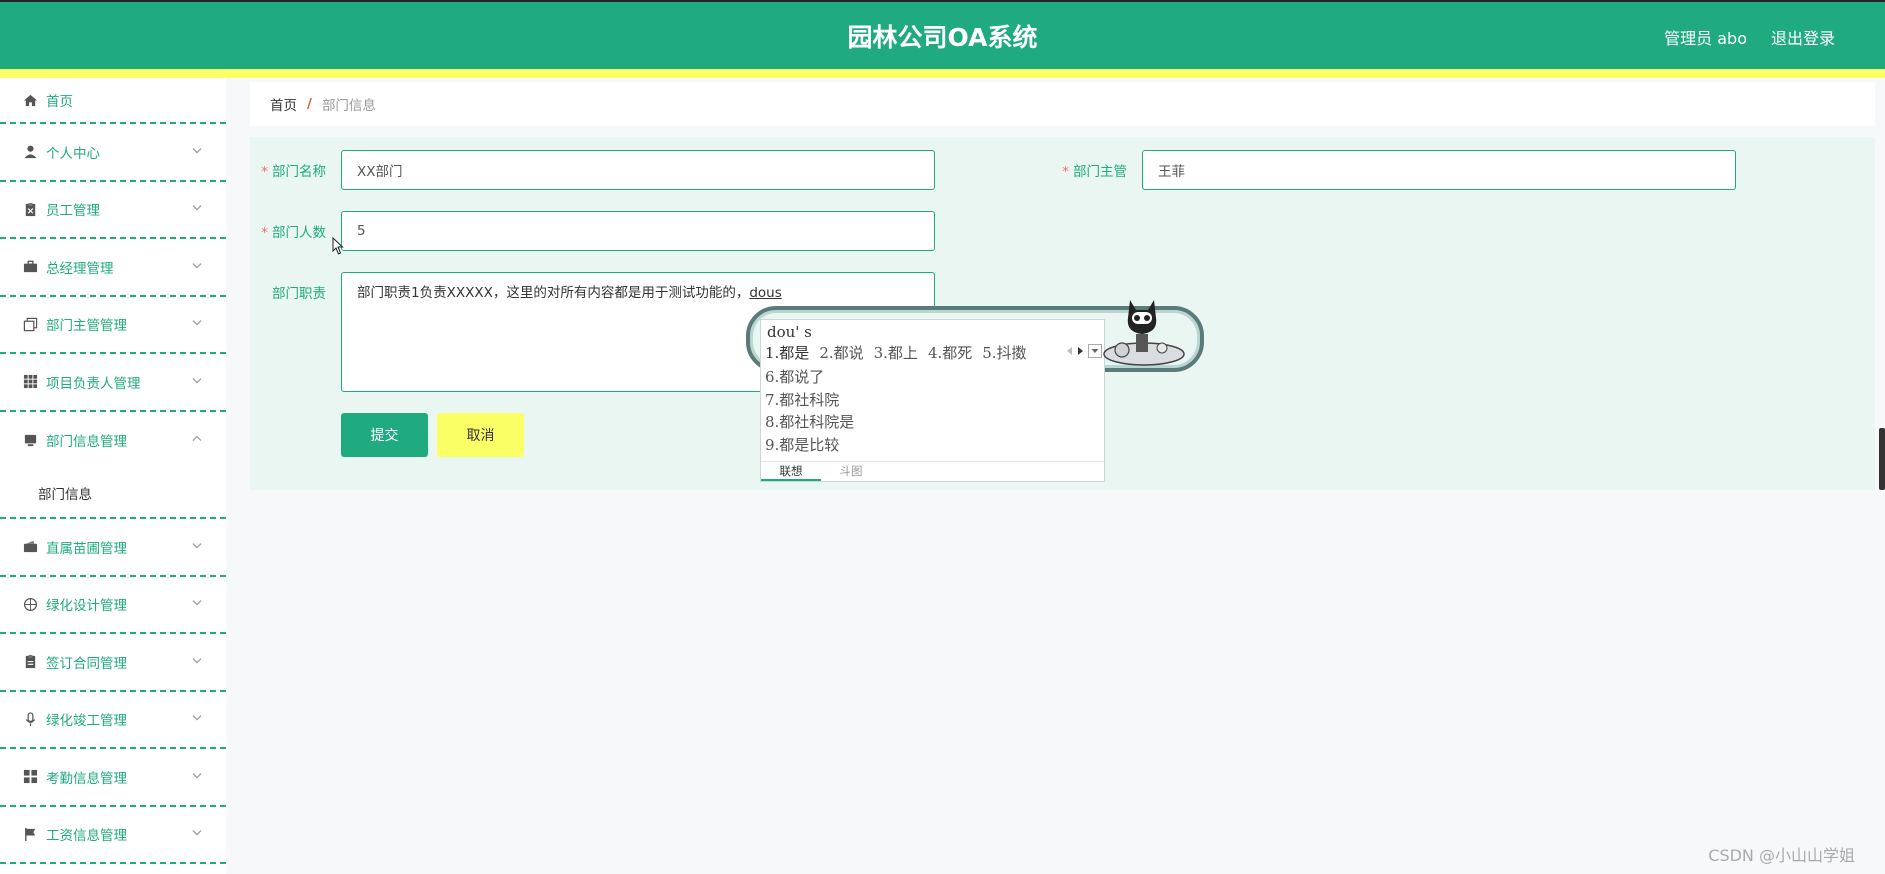 The image size is (1885, 874). I want to click on sidebar-item-dept-info: 部门信息管理, so click(113, 441).